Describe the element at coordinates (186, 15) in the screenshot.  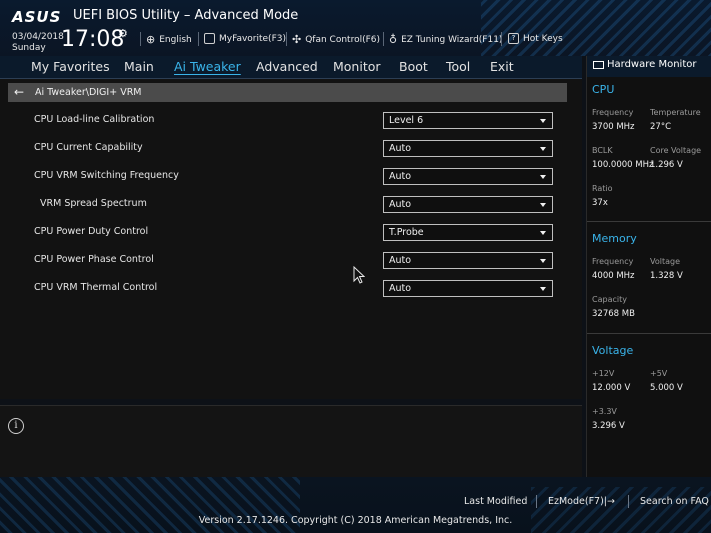
I see `app-title: UEFI BIOS Utility – Advanced Mode` at that location.